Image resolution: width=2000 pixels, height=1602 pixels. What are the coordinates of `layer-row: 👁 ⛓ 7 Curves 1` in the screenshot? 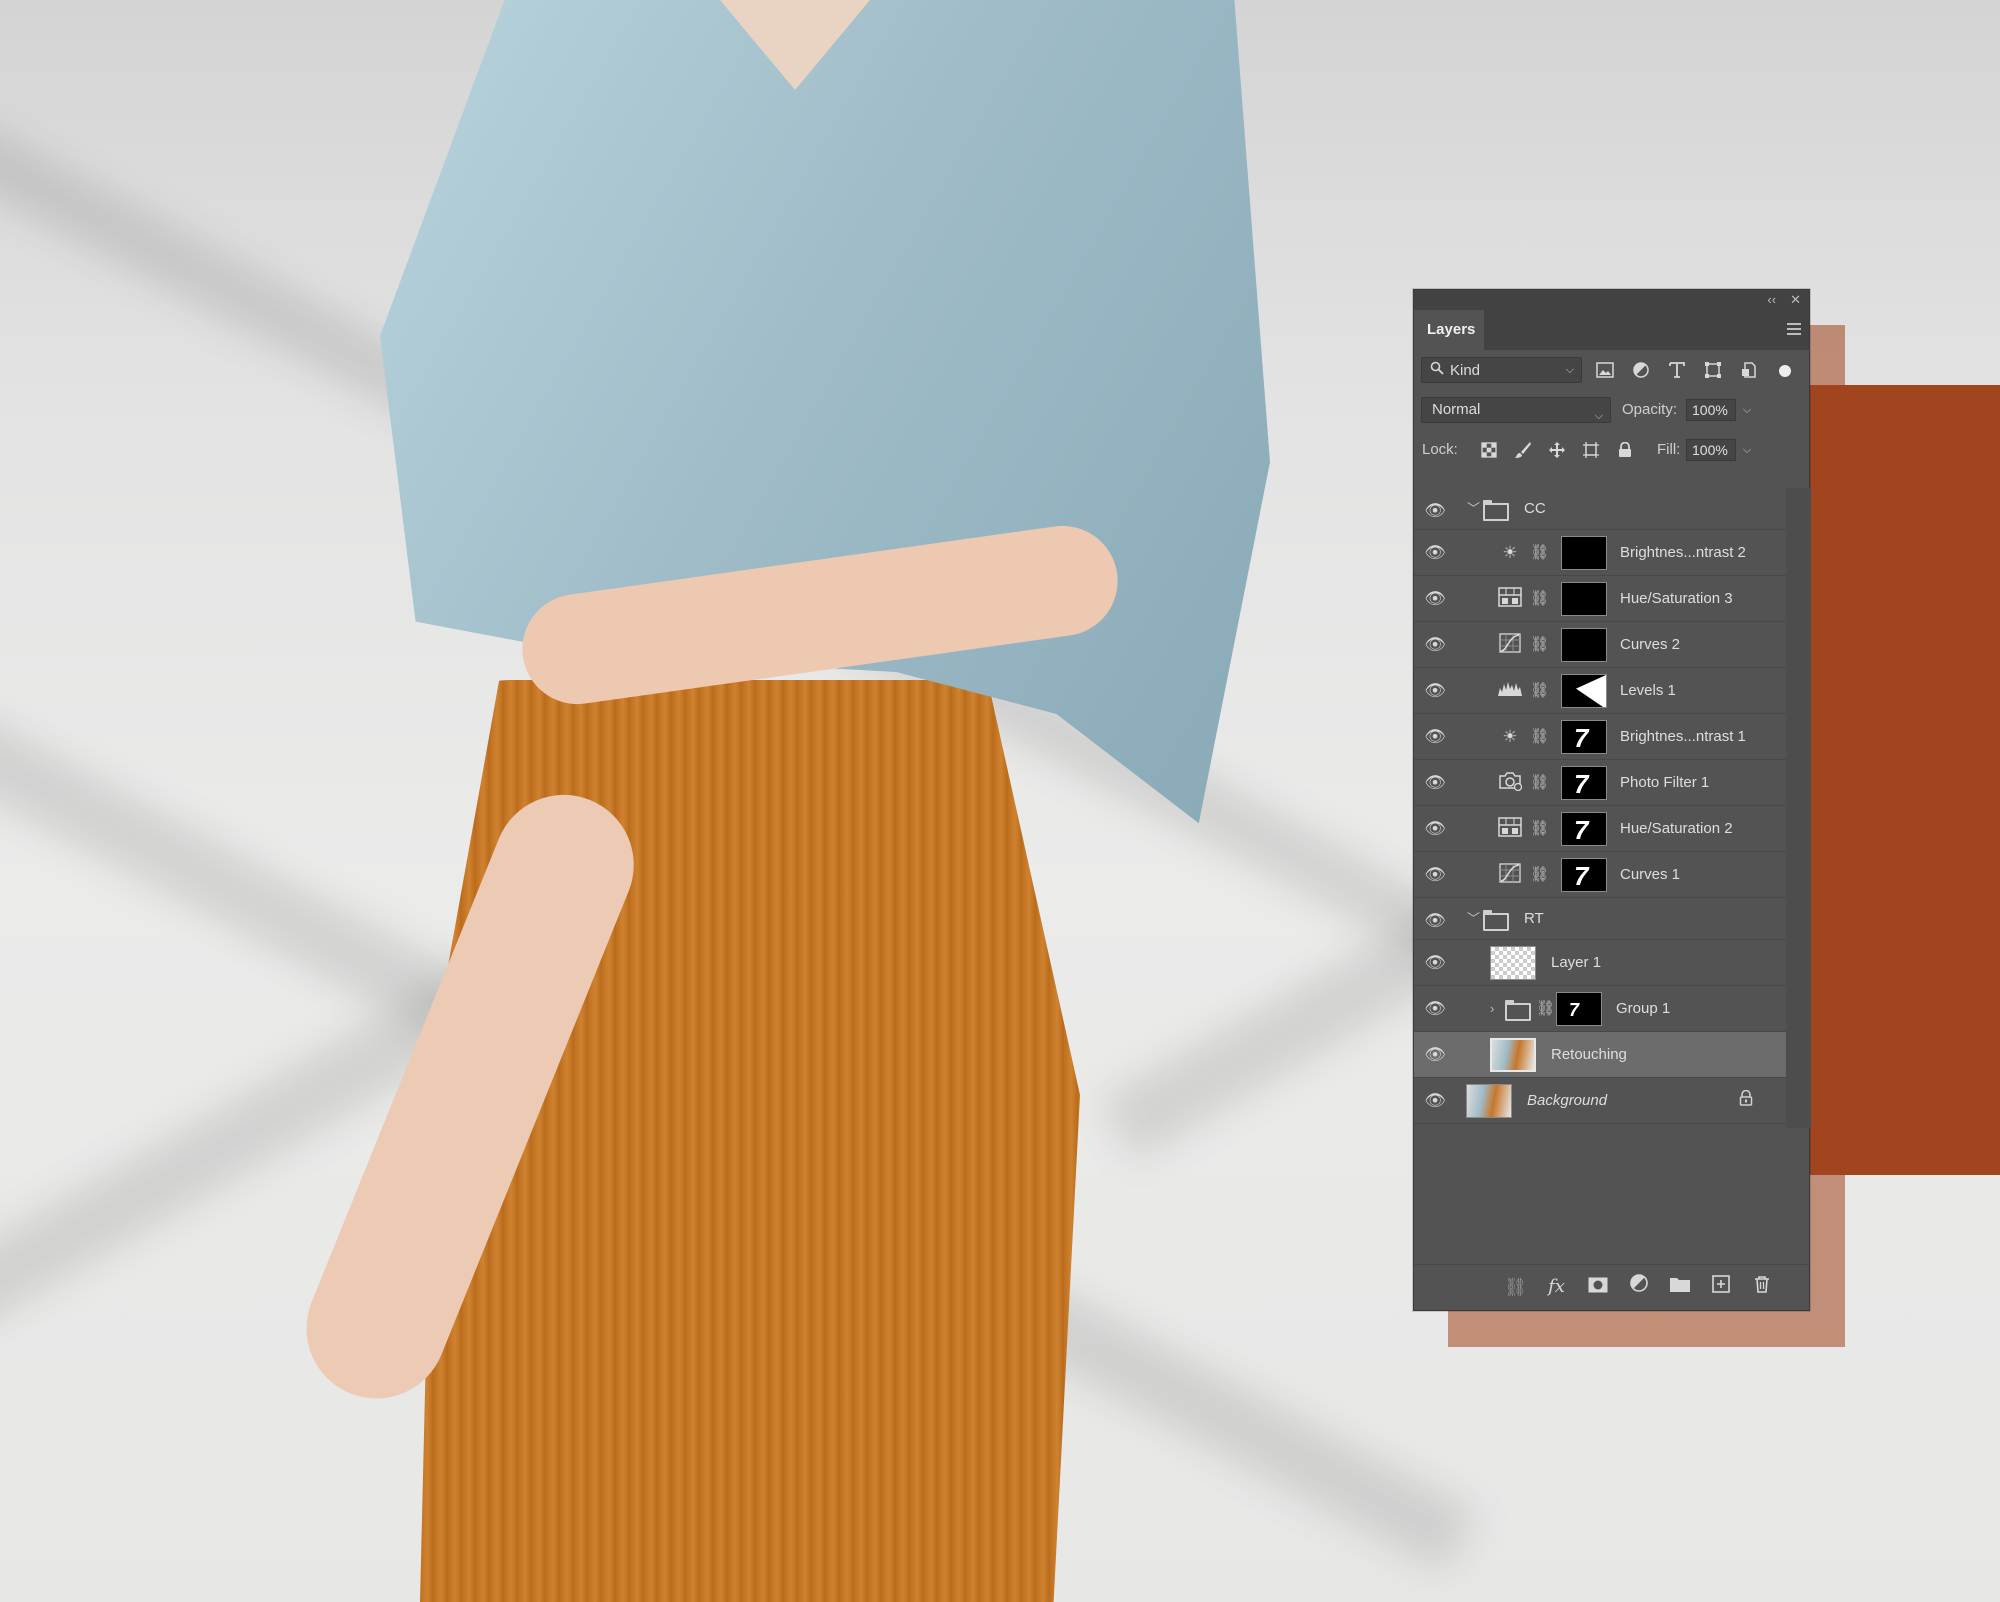 It's located at (1600, 875).